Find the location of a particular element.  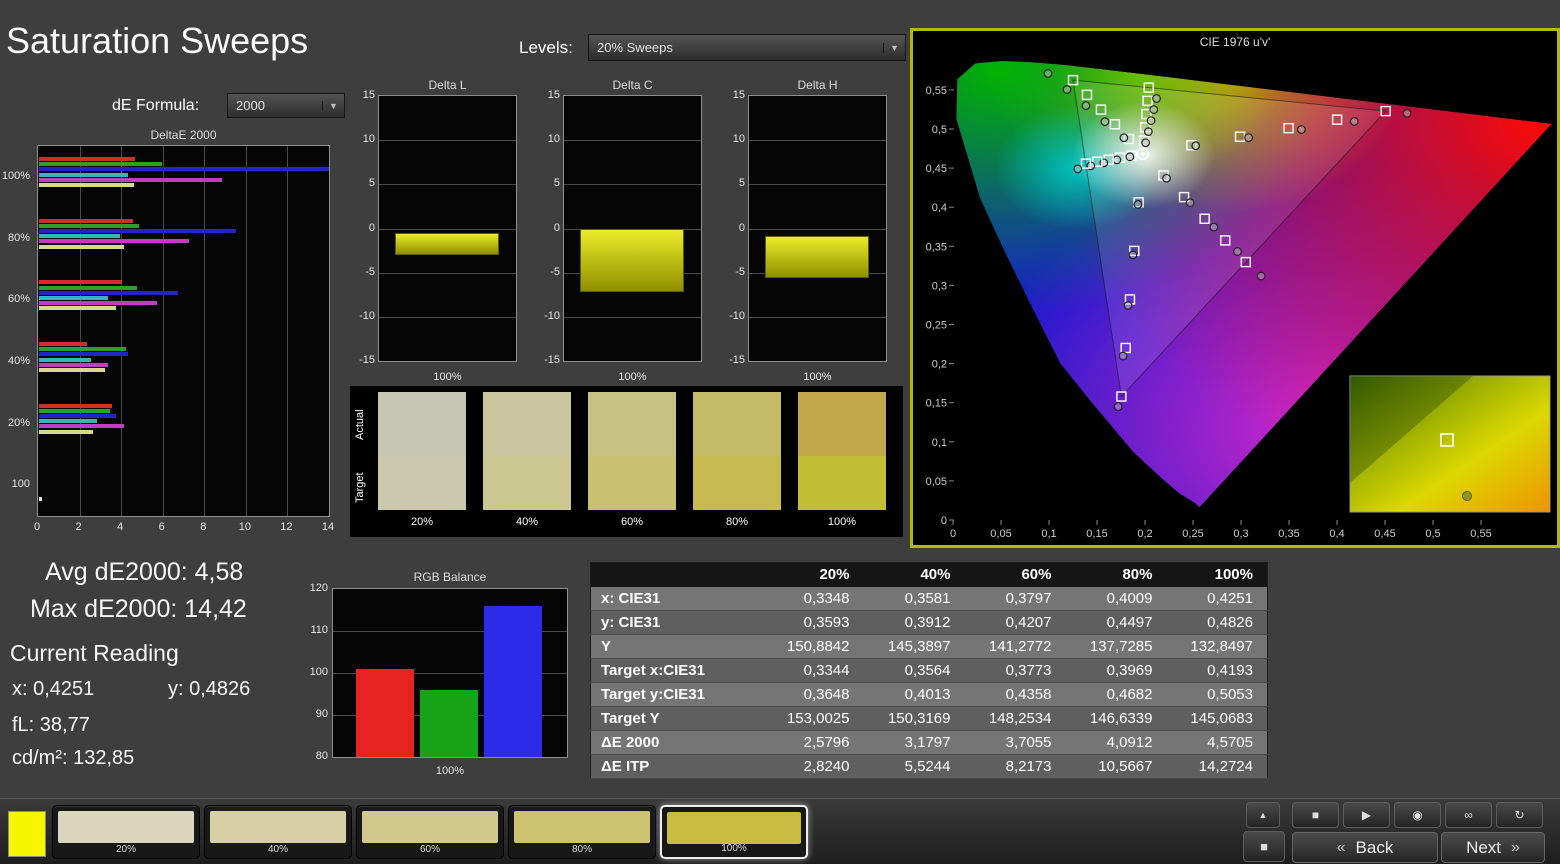

actual-target-strip: Actual Target 20% 40% 60% 80% 100% is located at coordinates (626, 461).